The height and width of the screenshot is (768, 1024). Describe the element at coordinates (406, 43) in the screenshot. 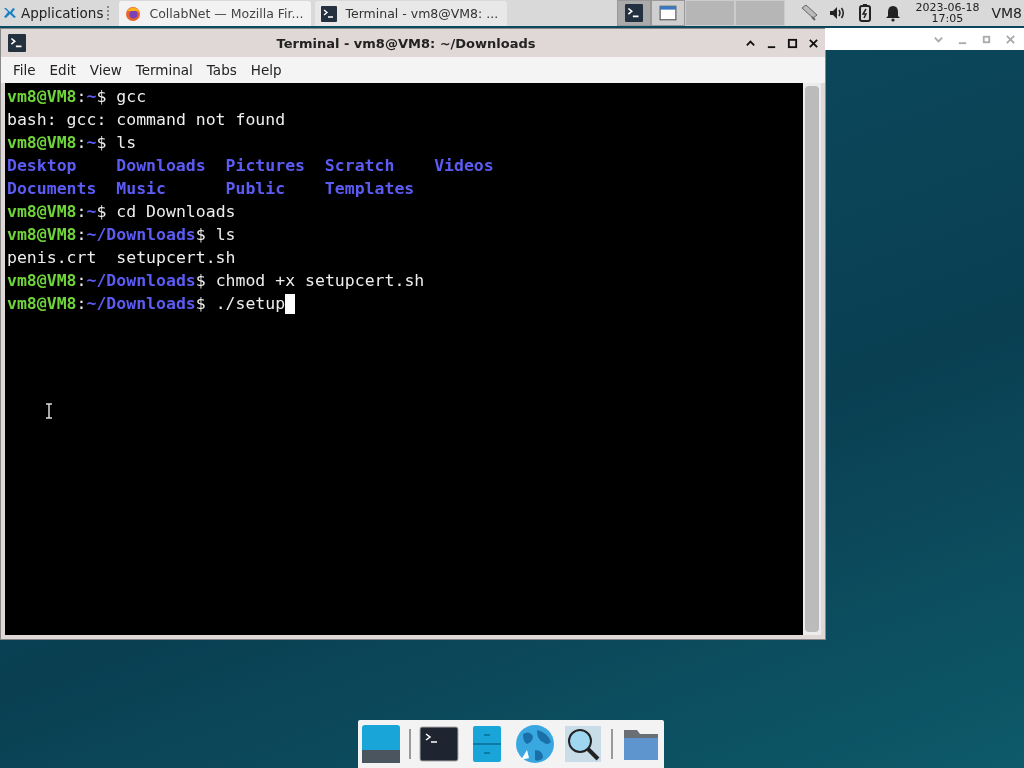

I see `window-title: Terminal - vm8@VM8: ~/Downloads` at that location.